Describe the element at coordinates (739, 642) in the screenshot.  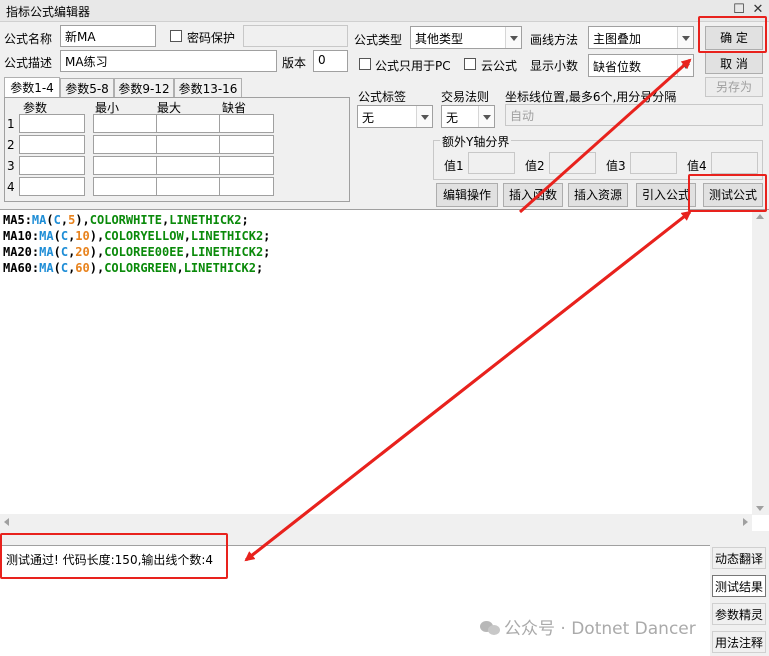
I see `tab-usage-notes: 用法注释` at that location.